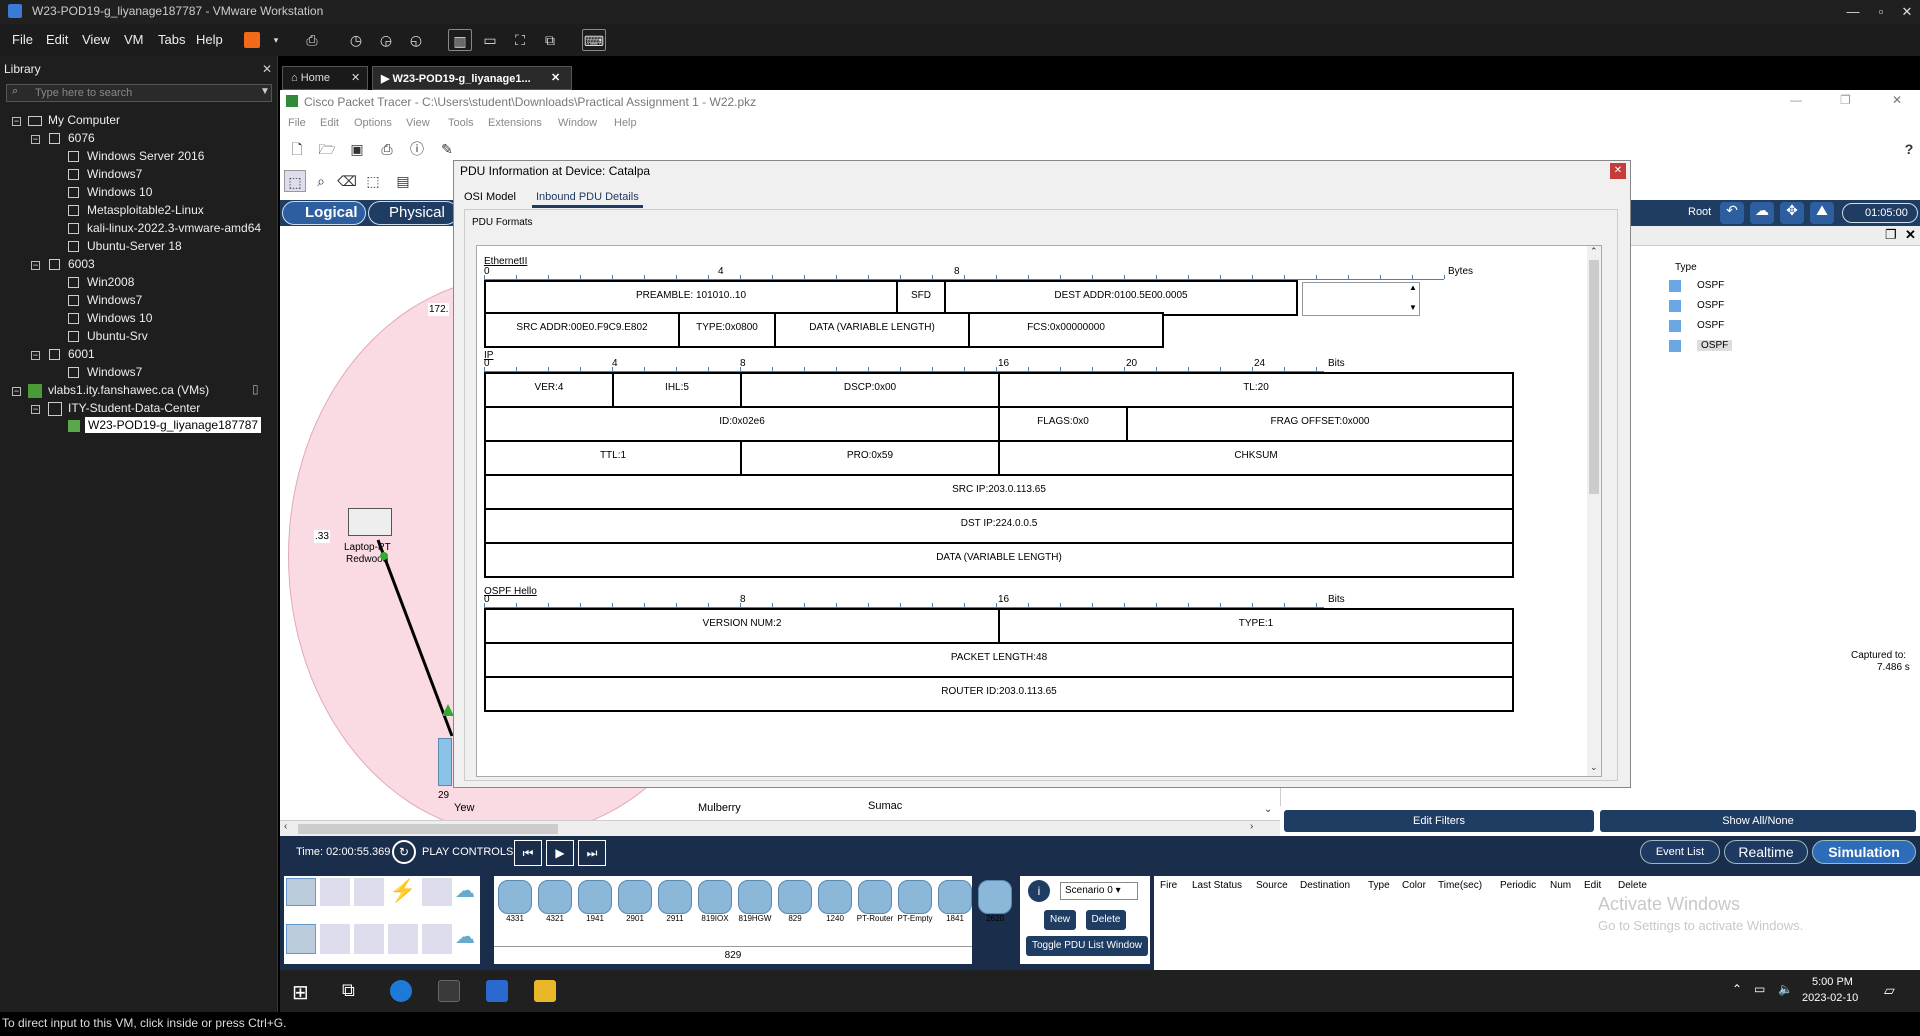 The width and height of the screenshot is (1920, 1036). Describe the element at coordinates (403, 939) in the screenshot. I see `wireless-subtype-icon` at that location.